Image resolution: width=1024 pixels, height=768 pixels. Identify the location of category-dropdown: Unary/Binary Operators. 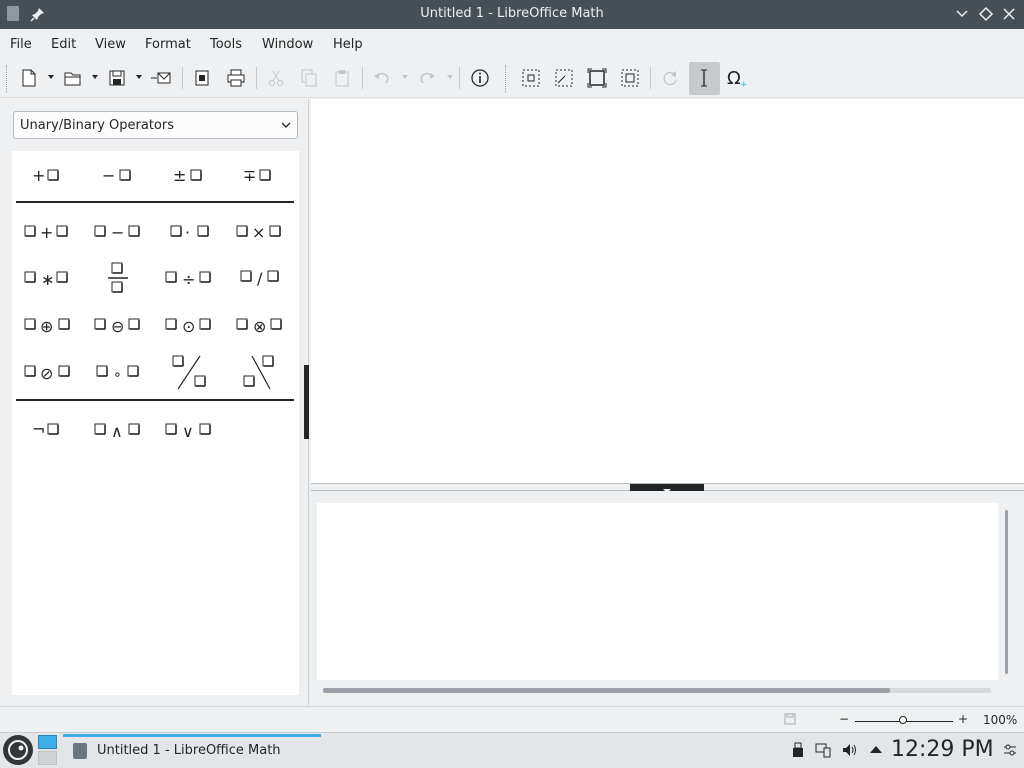
(155, 125).